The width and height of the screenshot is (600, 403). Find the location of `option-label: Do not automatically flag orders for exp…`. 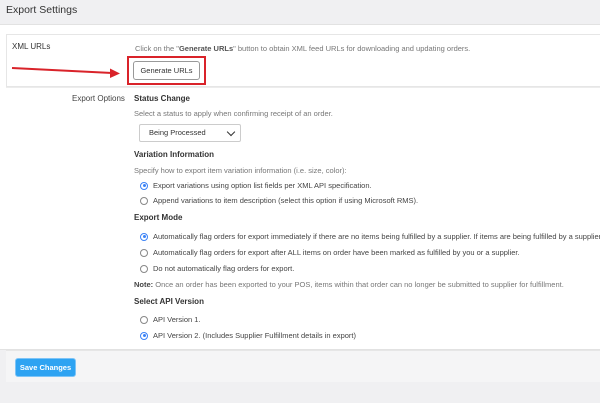

option-label: Do not automatically flag orders for exp… is located at coordinates (224, 268).